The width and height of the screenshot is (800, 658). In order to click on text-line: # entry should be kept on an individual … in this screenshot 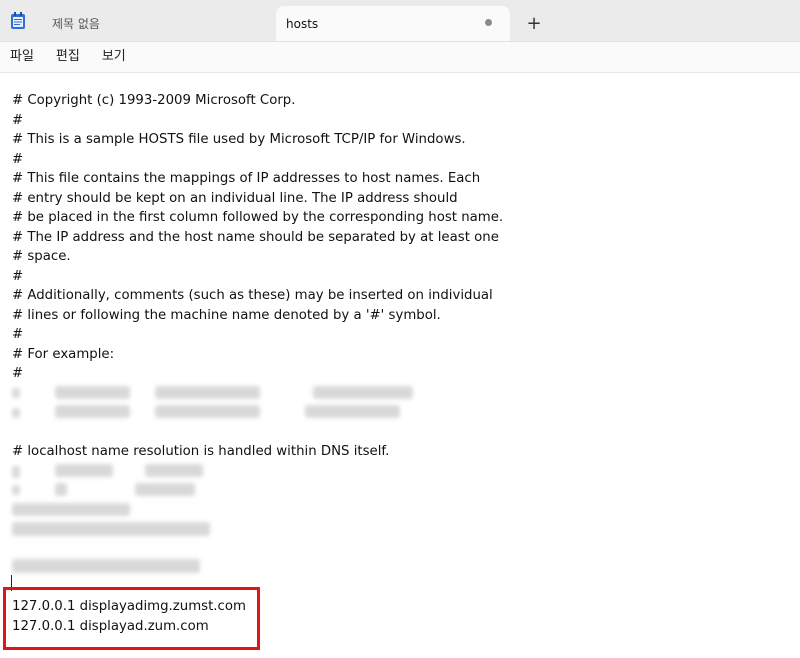, I will do `click(235, 198)`.